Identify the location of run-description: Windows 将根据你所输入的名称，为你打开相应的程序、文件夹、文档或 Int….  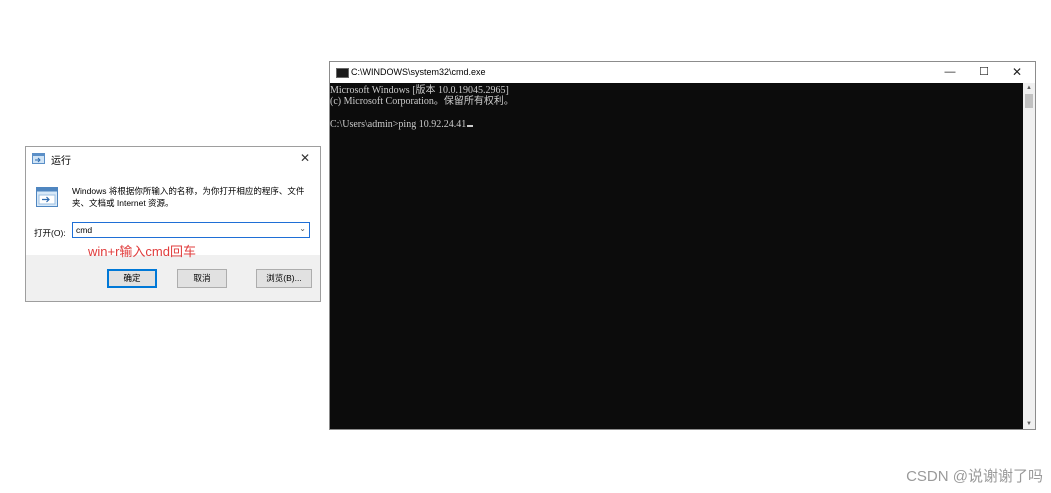
(188, 197).